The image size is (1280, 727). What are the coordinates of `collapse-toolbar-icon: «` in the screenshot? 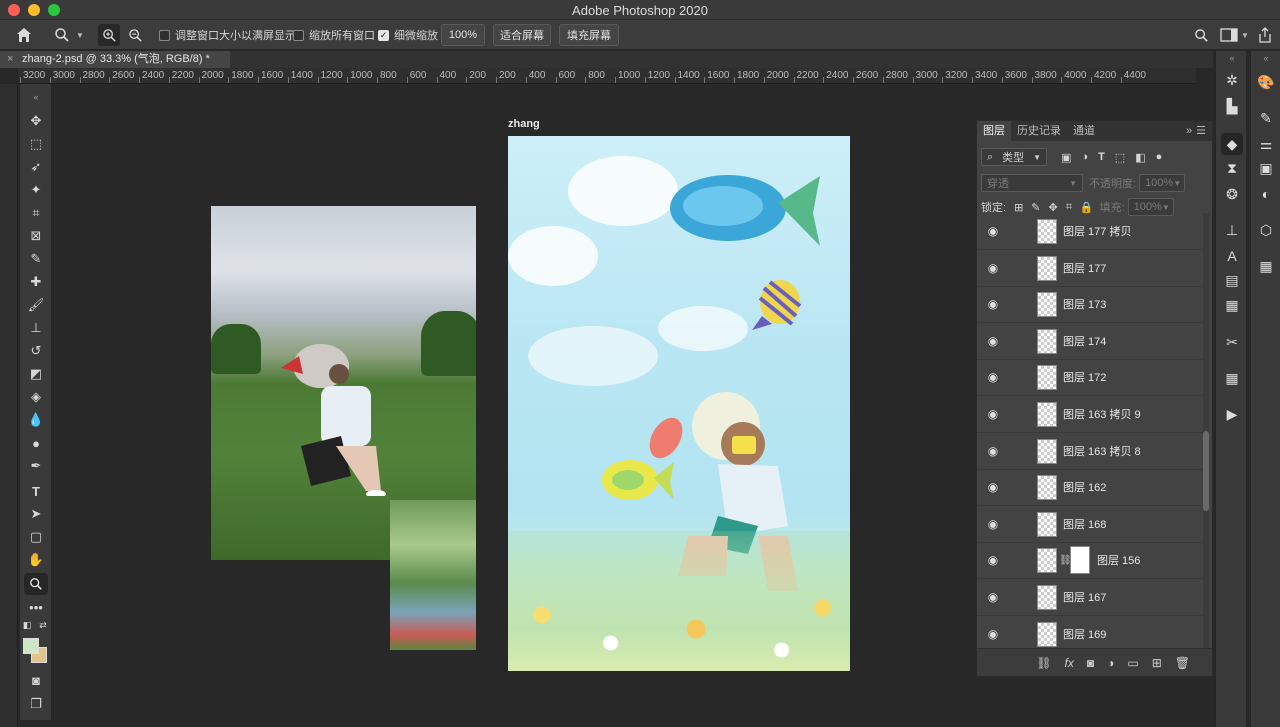 It's located at (36, 97).